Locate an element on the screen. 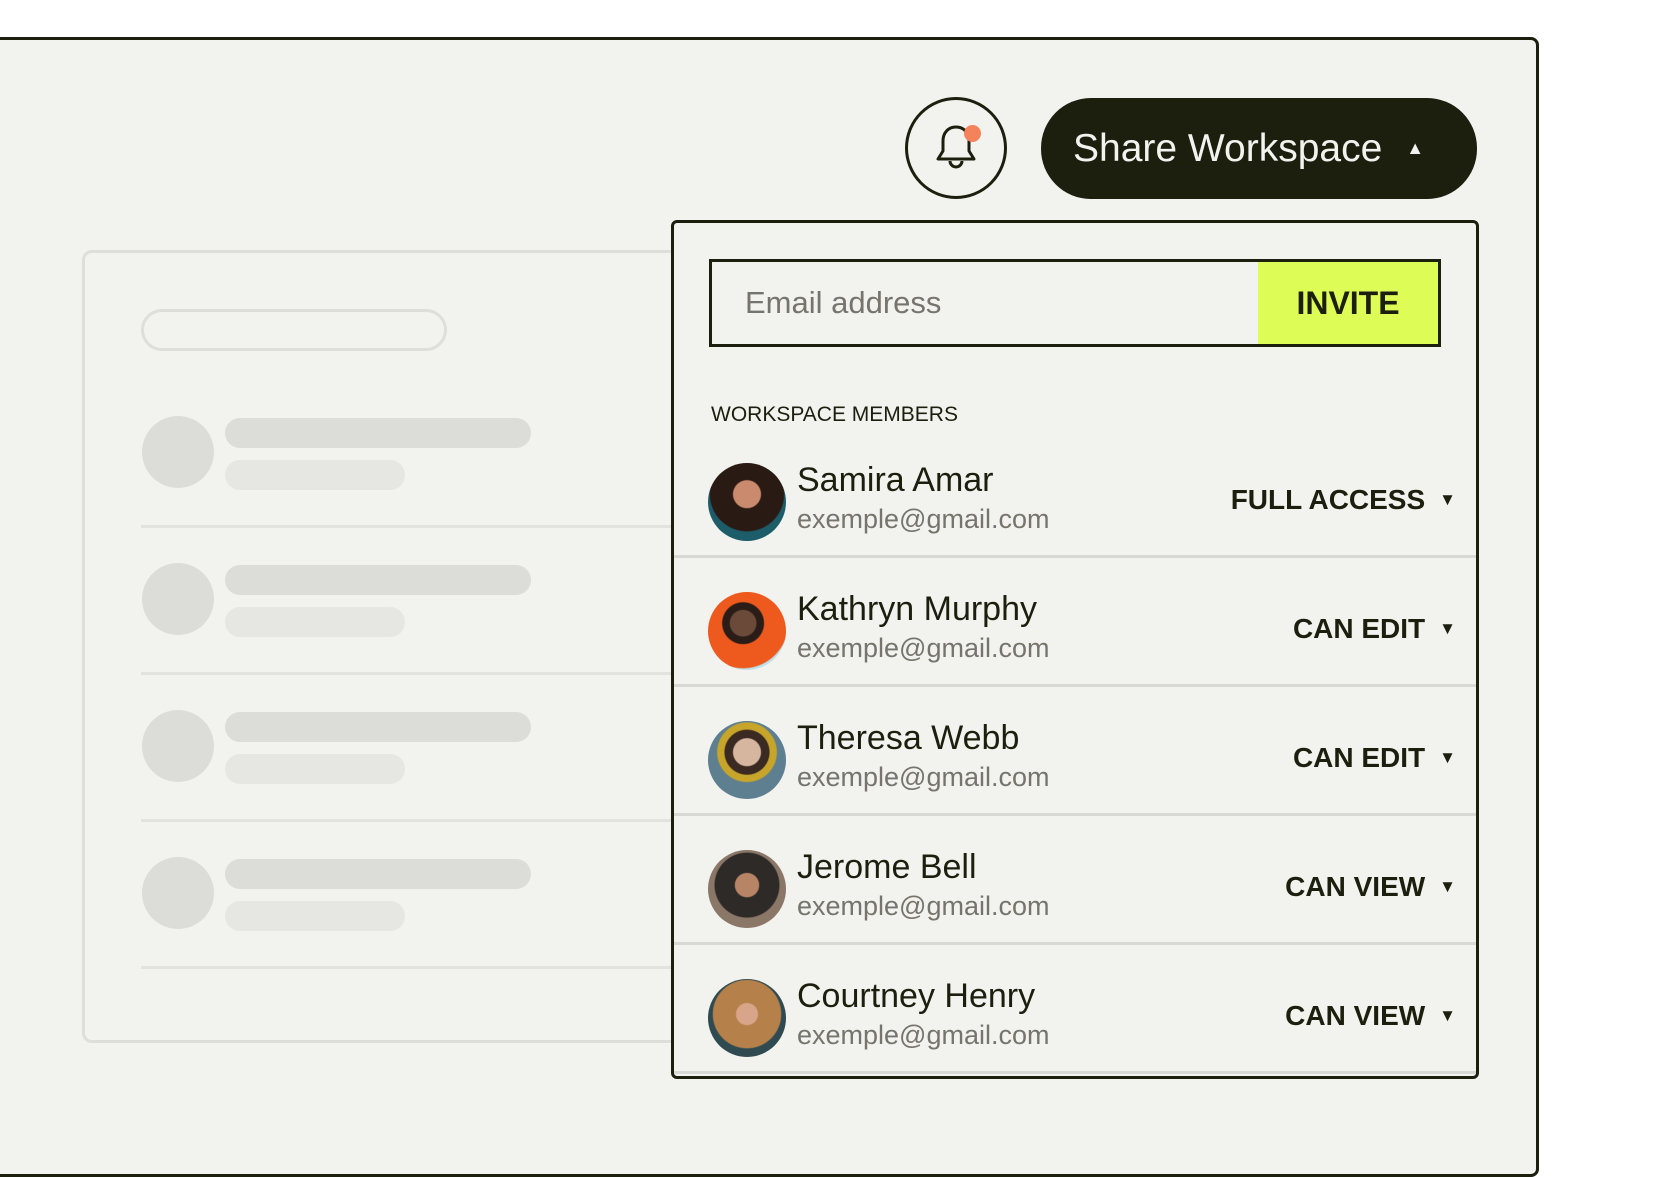 Image resolution: width=1656 pixels, height=1177 pixels. share-workspace-button: Share Workspace ▲ is located at coordinates (1259, 148).